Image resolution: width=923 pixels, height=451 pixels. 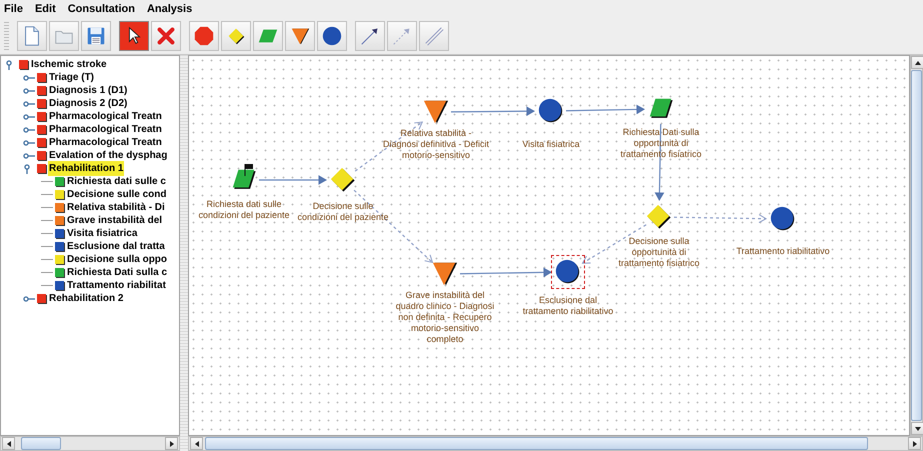 I want to click on octagon-icon, so click(x=204, y=36).